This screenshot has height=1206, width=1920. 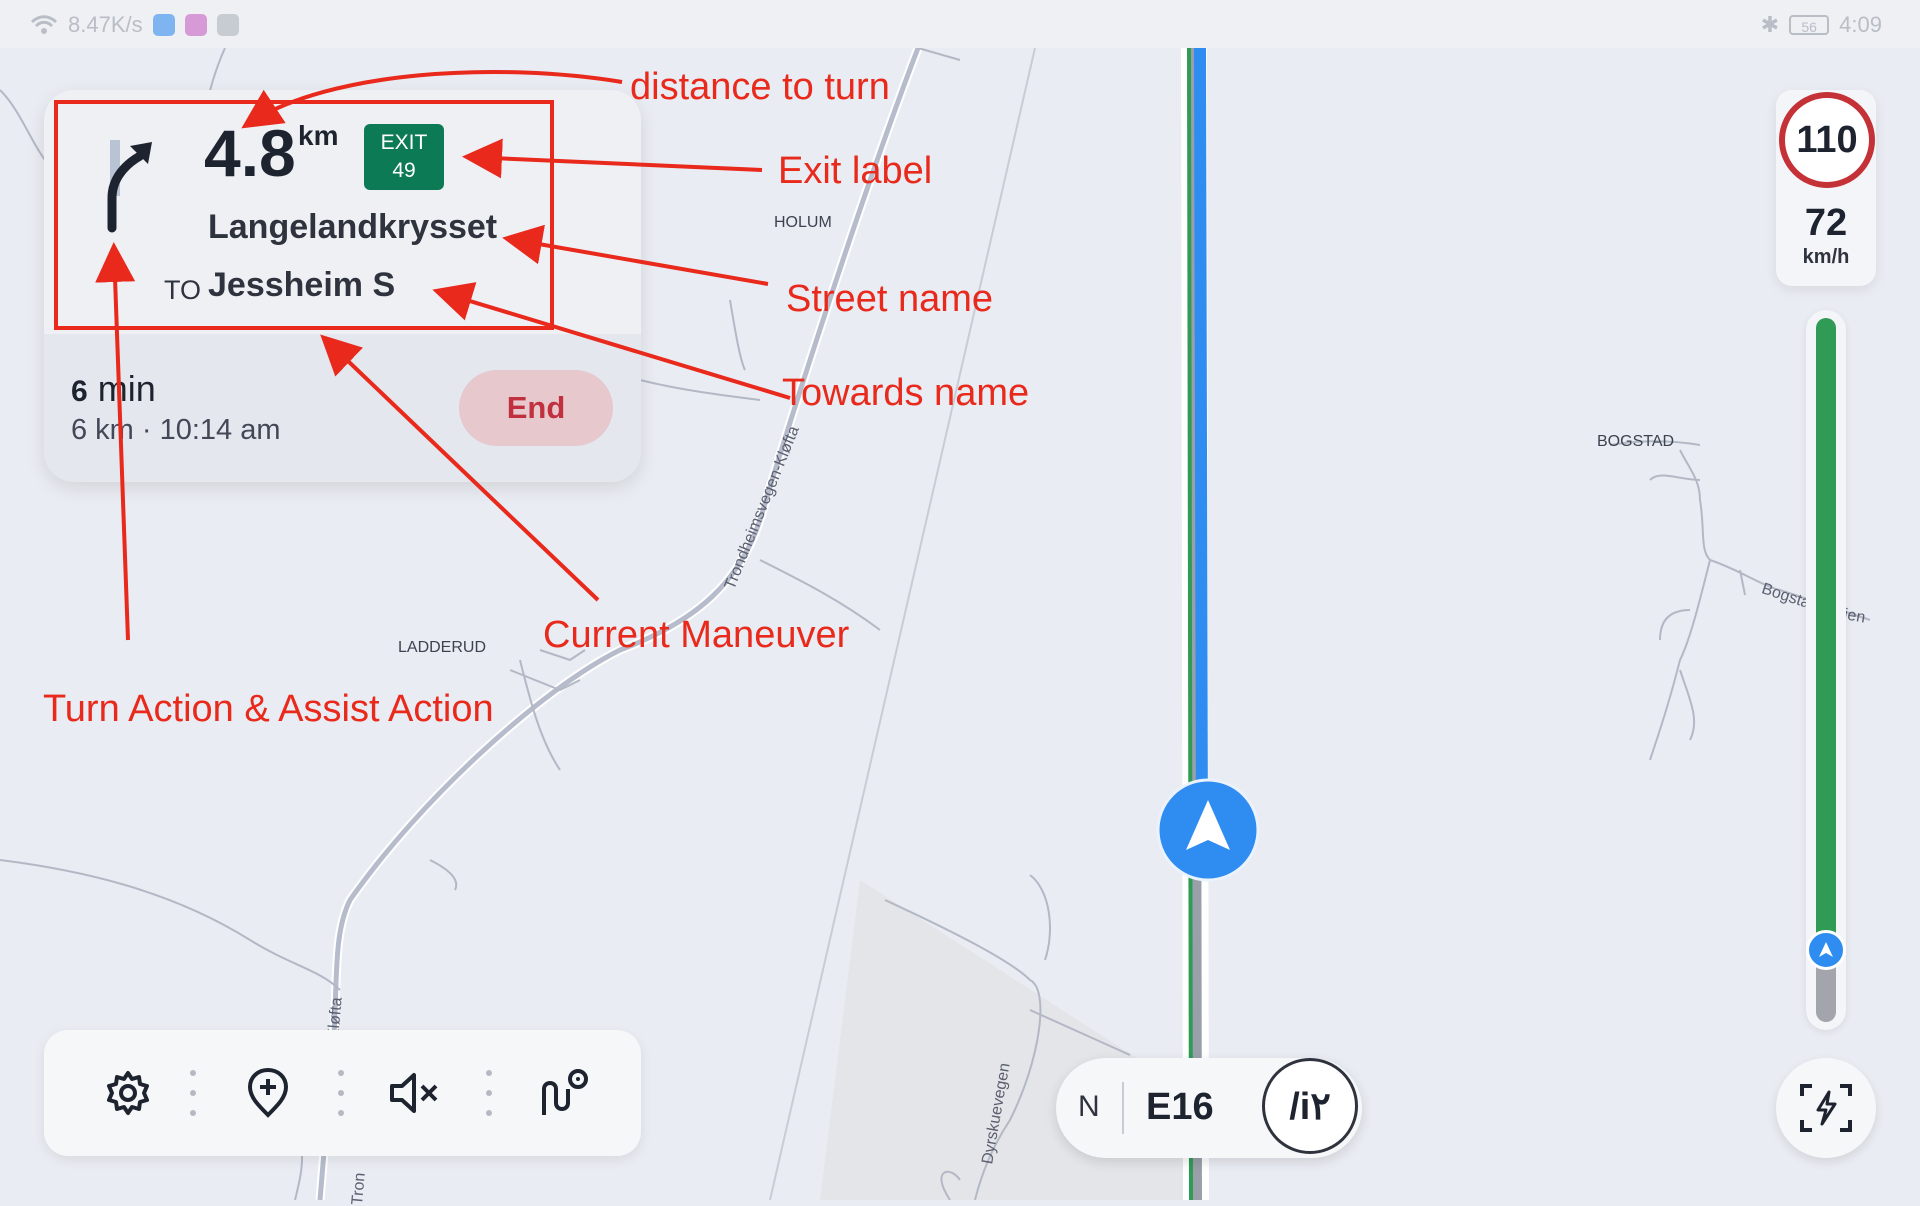 What do you see at coordinates (302, 285) in the screenshot?
I see `towards-name: Jessheim S` at bounding box center [302, 285].